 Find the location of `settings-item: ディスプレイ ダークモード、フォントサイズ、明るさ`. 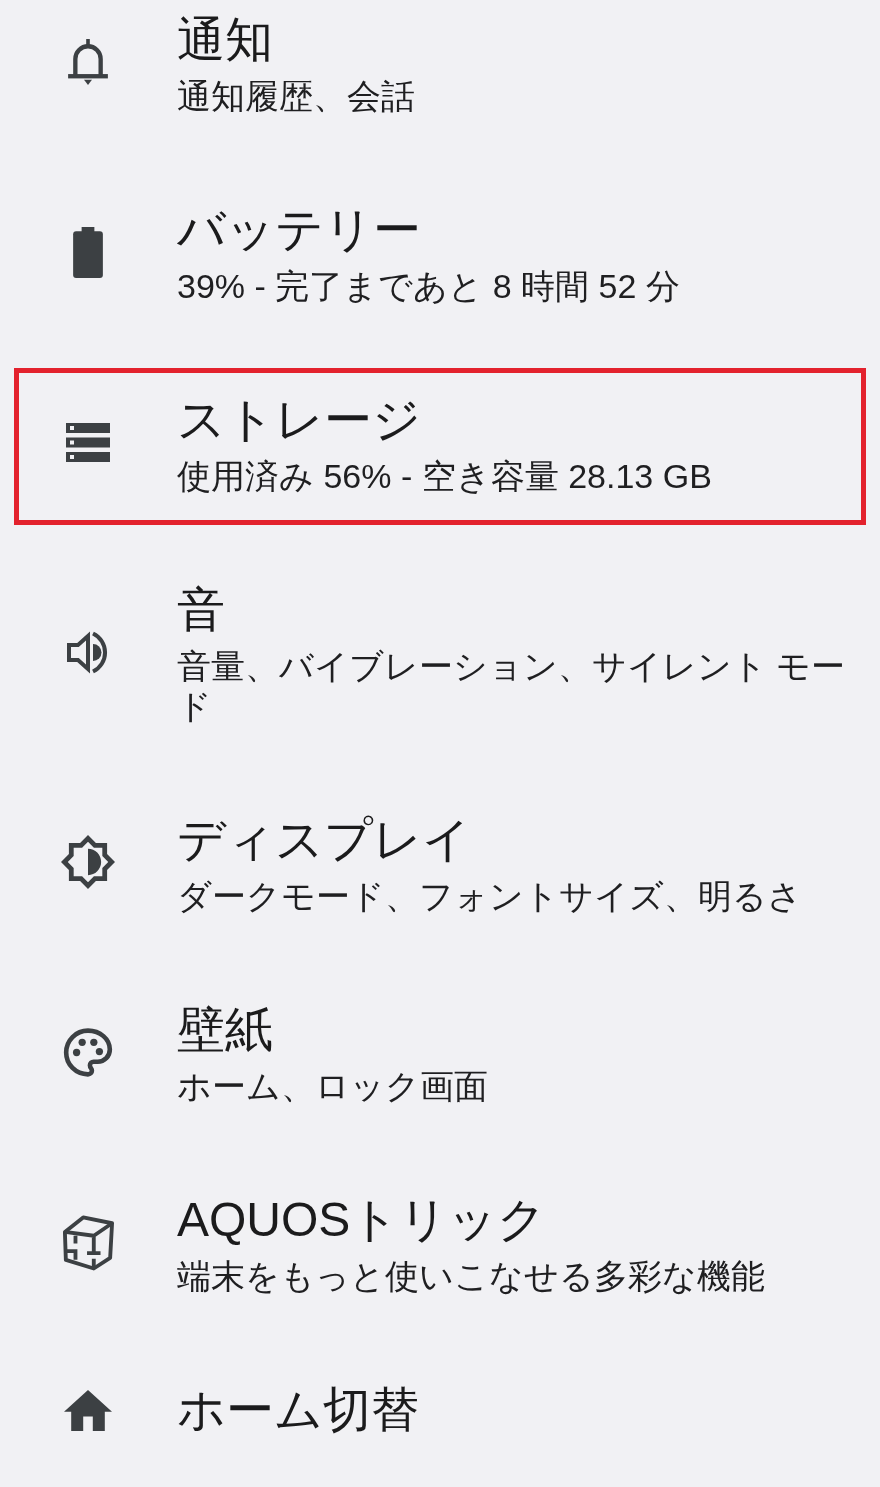

settings-item: ディスプレイ ダークモード、フォントサイズ、明るさ is located at coordinates (440, 866).